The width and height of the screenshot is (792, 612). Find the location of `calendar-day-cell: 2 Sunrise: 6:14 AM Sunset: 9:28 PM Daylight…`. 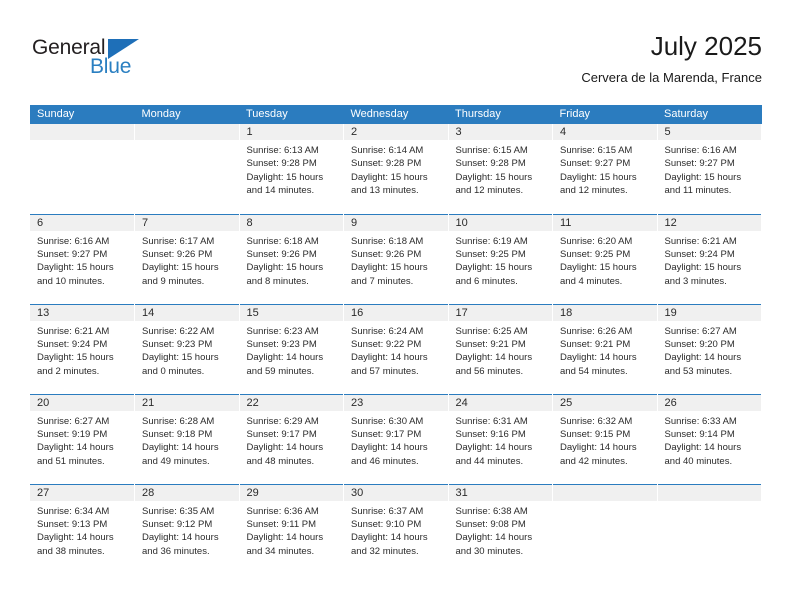

calendar-day-cell: 2 Sunrise: 6:14 AM Sunset: 9:28 PM Daylight… is located at coordinates (396, 169).